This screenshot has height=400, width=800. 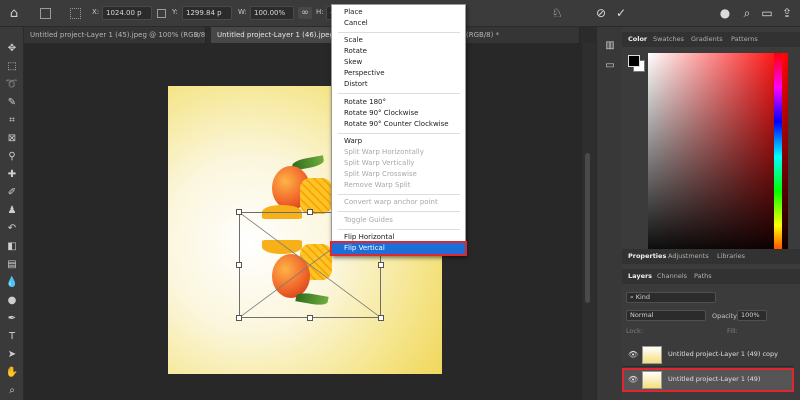 What do you see at coordinates (483, 35) in the screenshot?
I see `tab-label: (RGB/8) *` at bounding box center [483, 35].